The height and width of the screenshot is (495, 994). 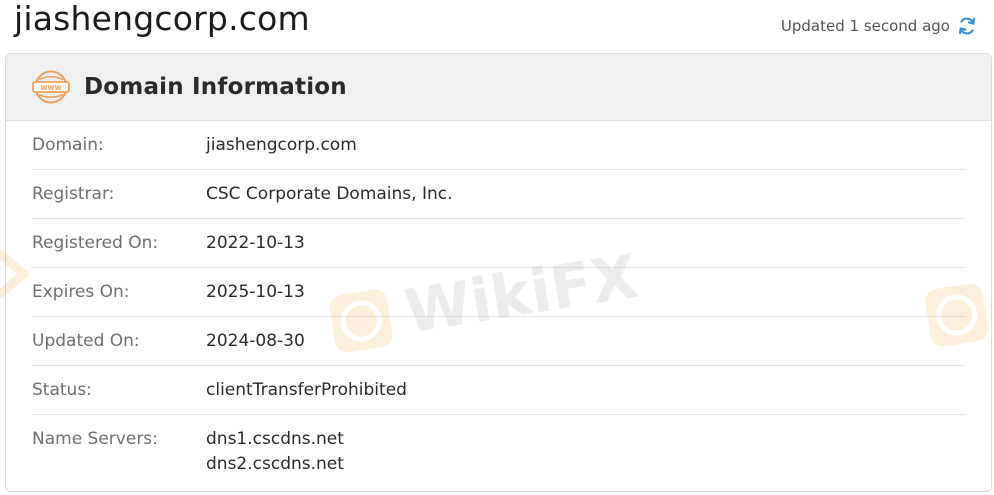 What do you see at coordinates (498, 243) in the screenshot?
I see `info-row-registered-on: Registered On: 2022-10-13` at bounding box center [498, 243].